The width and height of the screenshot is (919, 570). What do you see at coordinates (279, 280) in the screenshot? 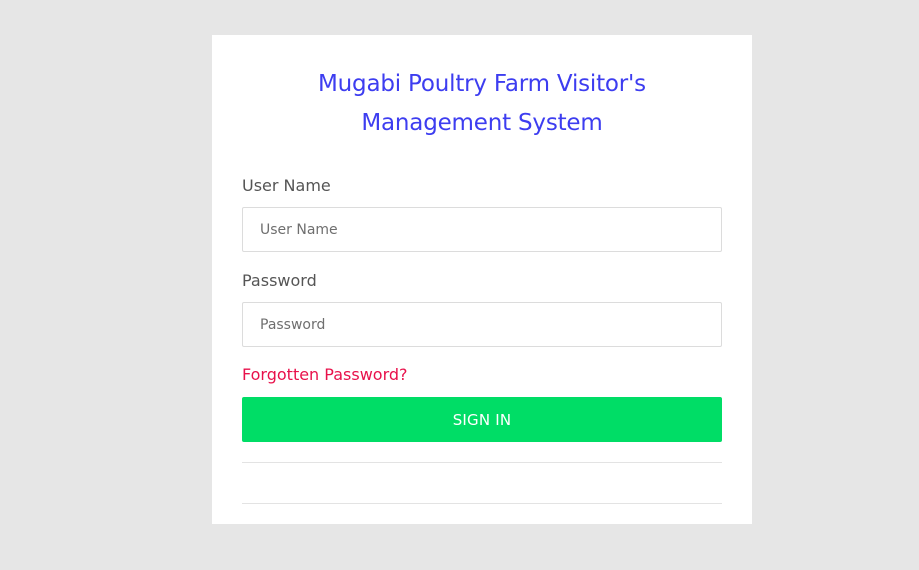
I see `password-label: Password` at bounding box center [279, 280].